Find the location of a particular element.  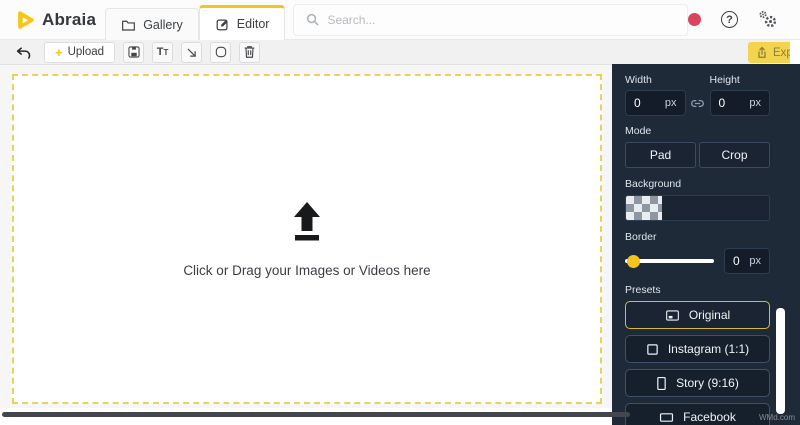

width-label: Width is located at coordinates (638, 80).